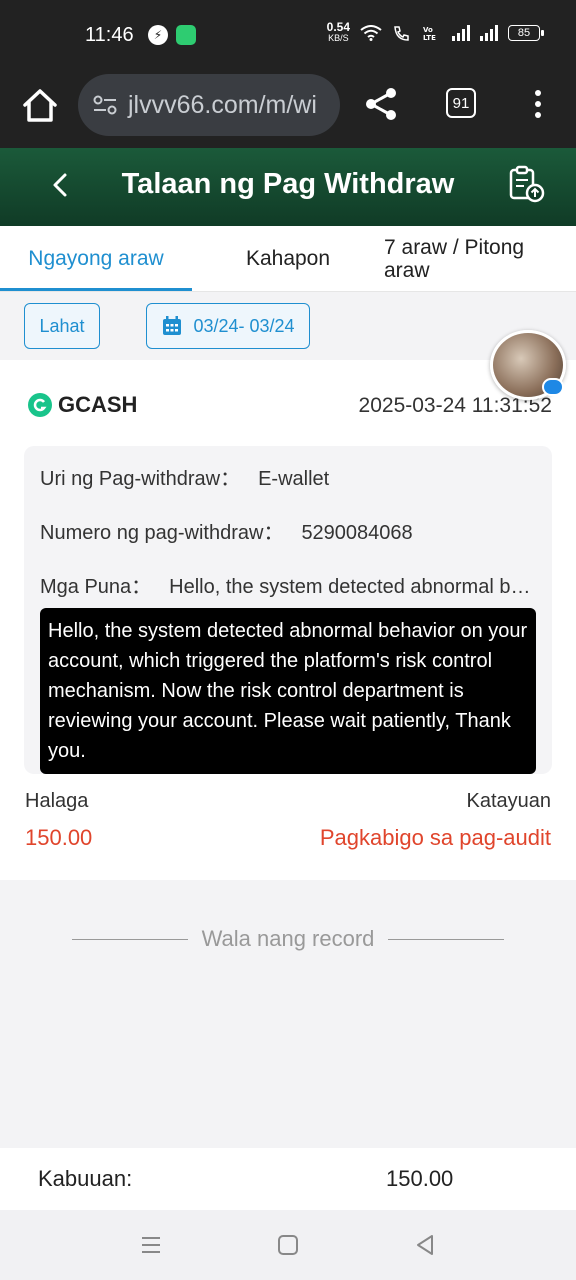 This screenshot has height=1280, width=576. What do you see at coordinates (428, 30) in the screenshot?
I see `svg-text: Vo` at bounding box center [428, 30].